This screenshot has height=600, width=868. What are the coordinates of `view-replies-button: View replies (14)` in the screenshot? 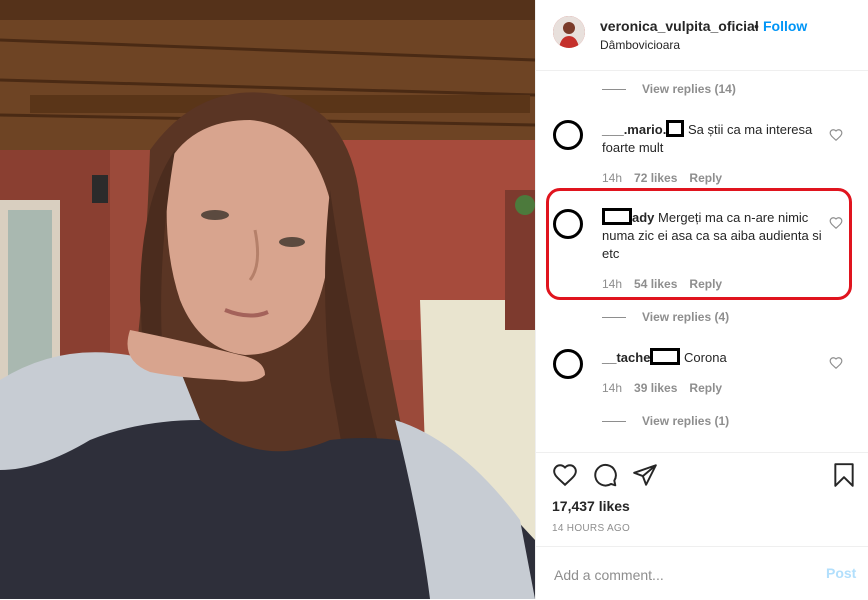 It's located at (669, 89).